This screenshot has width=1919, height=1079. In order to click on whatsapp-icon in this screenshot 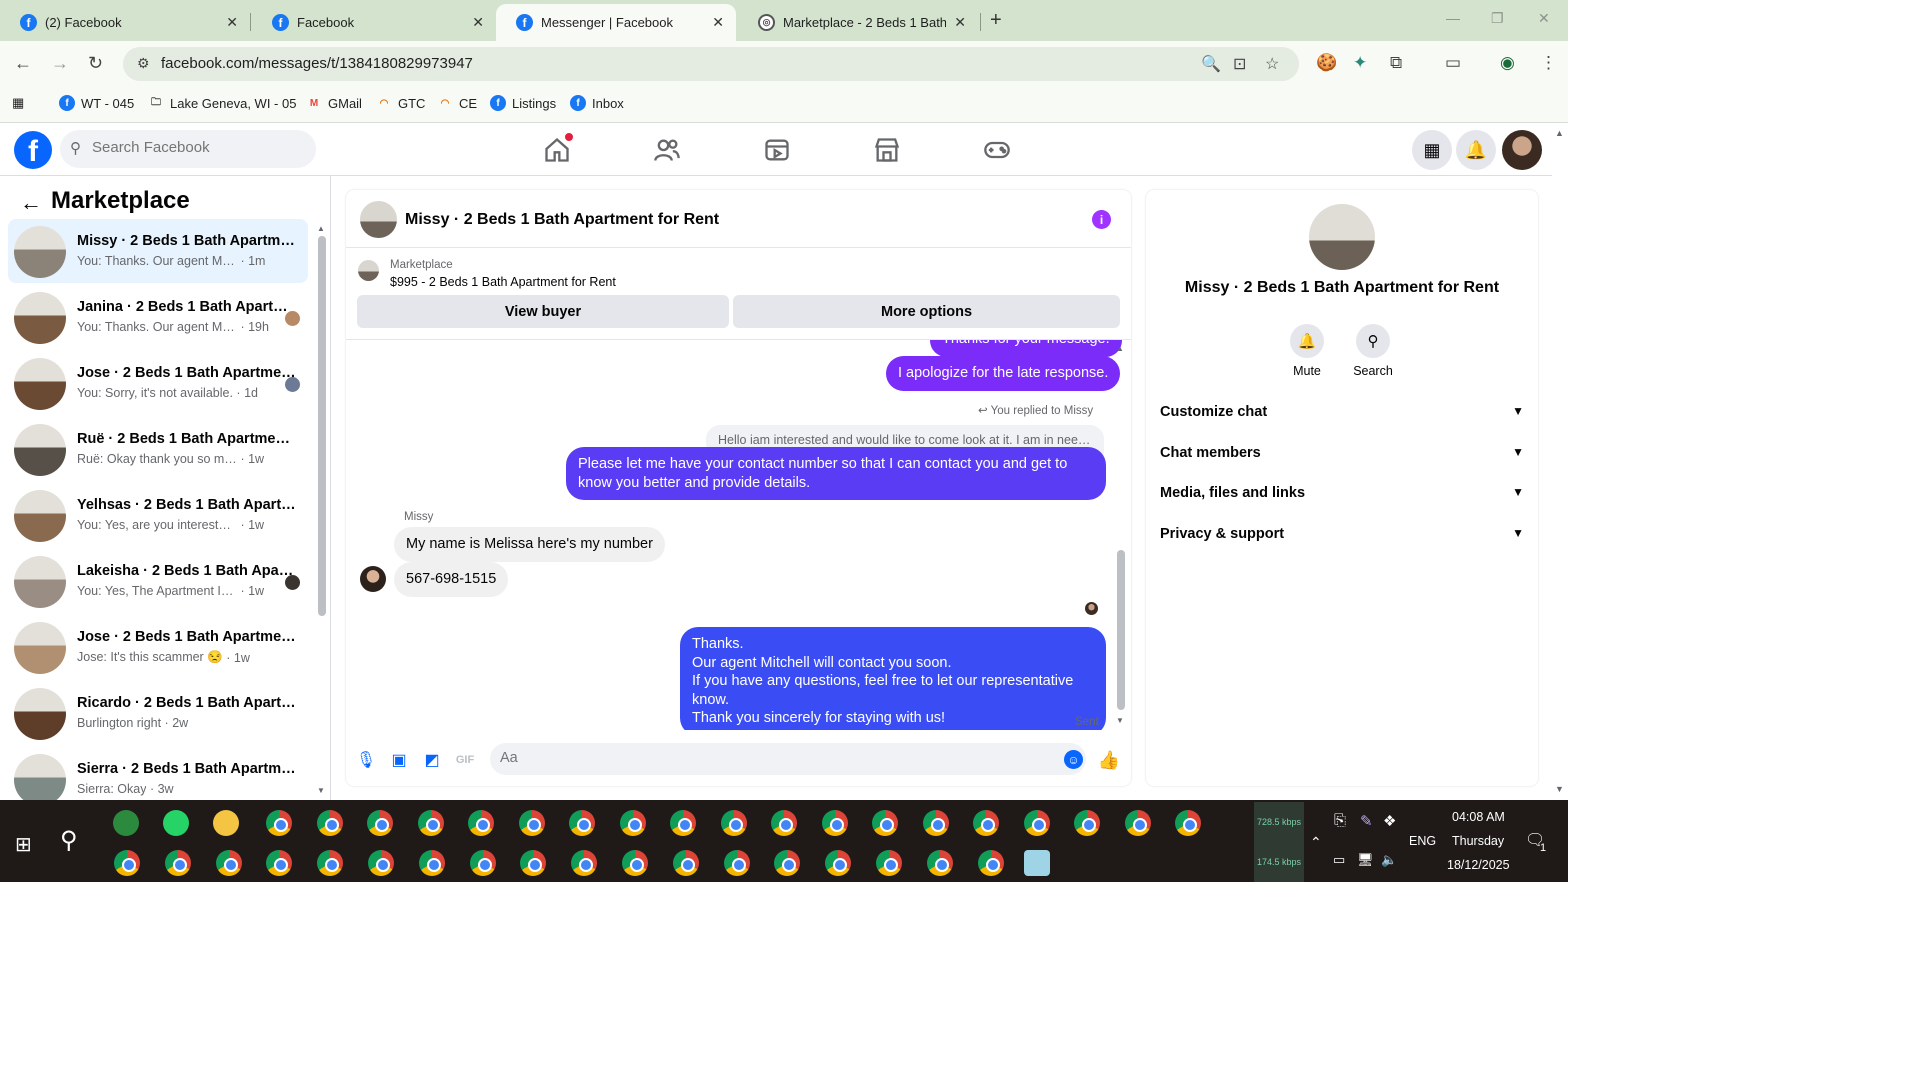, I will do `click(176, 823)`.